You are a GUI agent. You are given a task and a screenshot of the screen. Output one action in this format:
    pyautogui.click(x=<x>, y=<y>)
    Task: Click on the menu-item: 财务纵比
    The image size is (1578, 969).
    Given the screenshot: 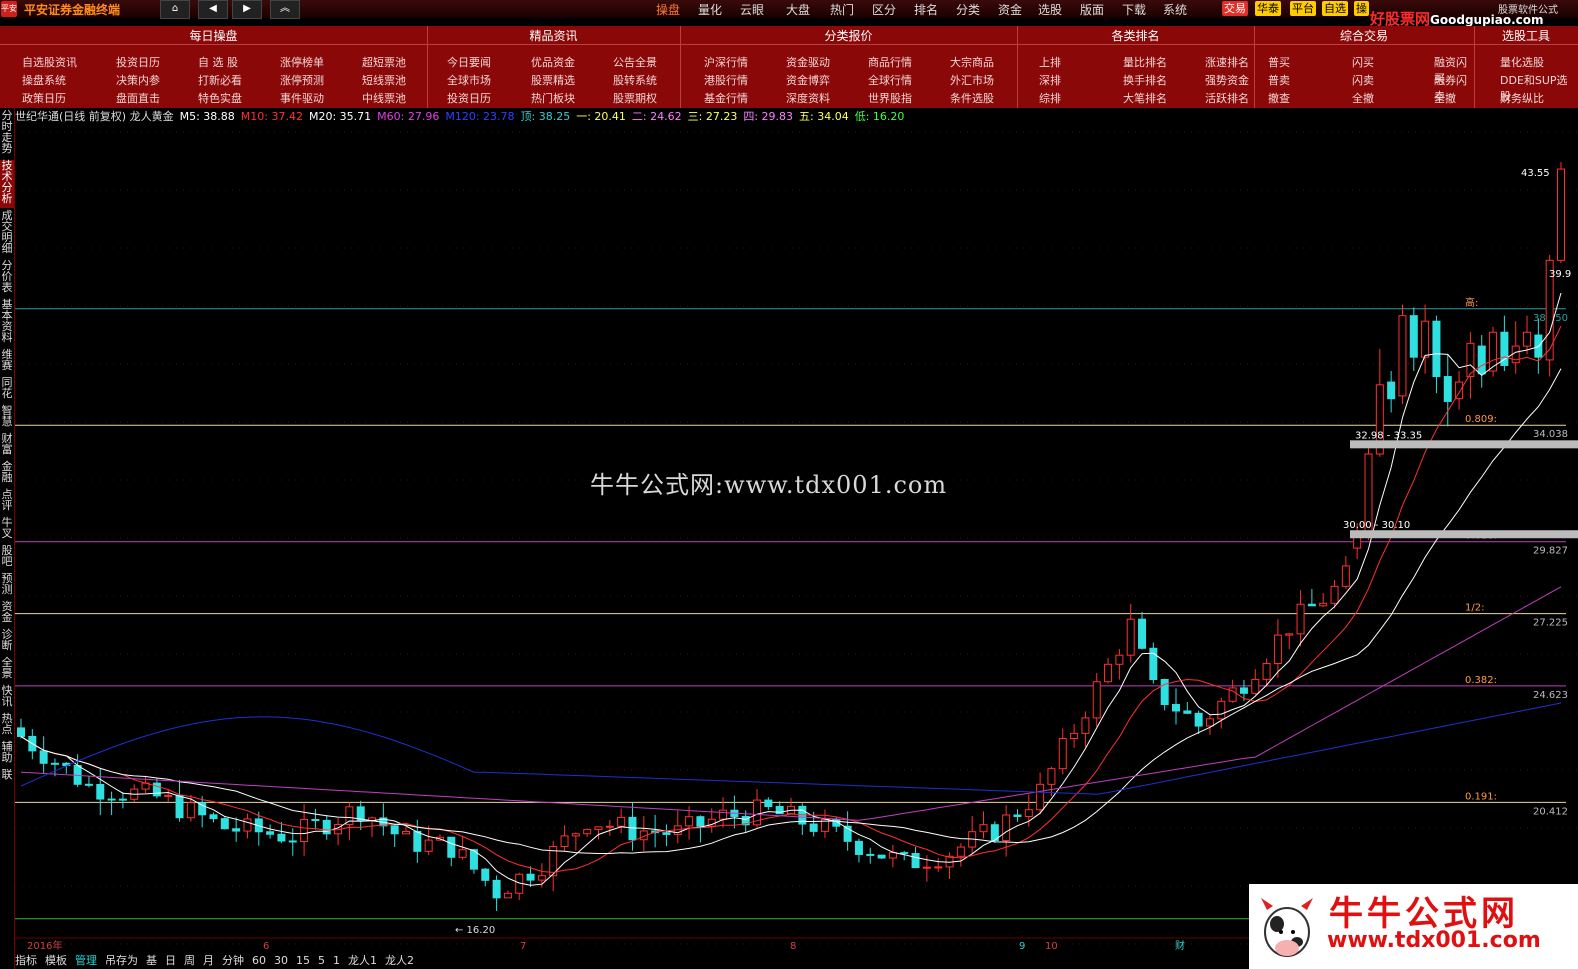 What is the action you would take?
    pyautogui.click(x=1522, y=98)
    